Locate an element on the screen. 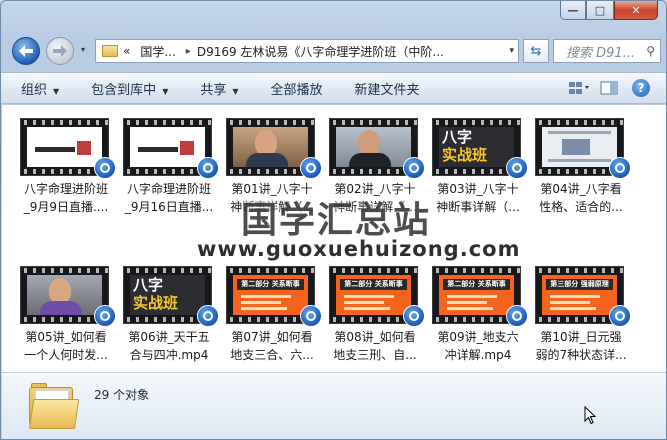 This screenshot has height=440, width=667. preview-pane-icon is located at coordinates (609, 88).